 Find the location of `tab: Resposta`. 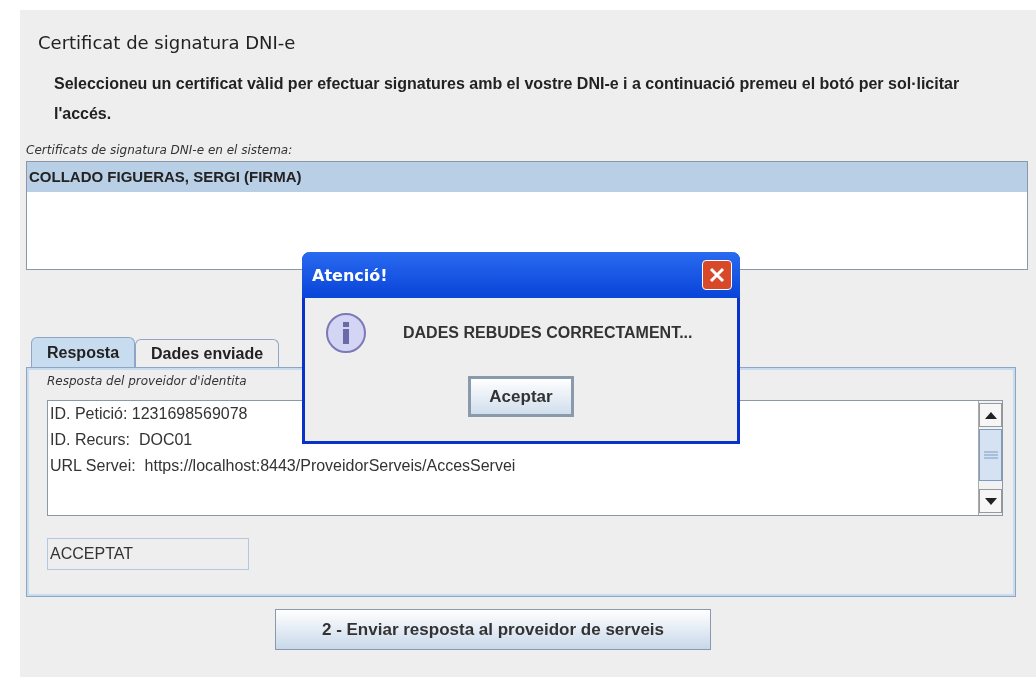

tab: Resposta is located at coordinates (83, 352).